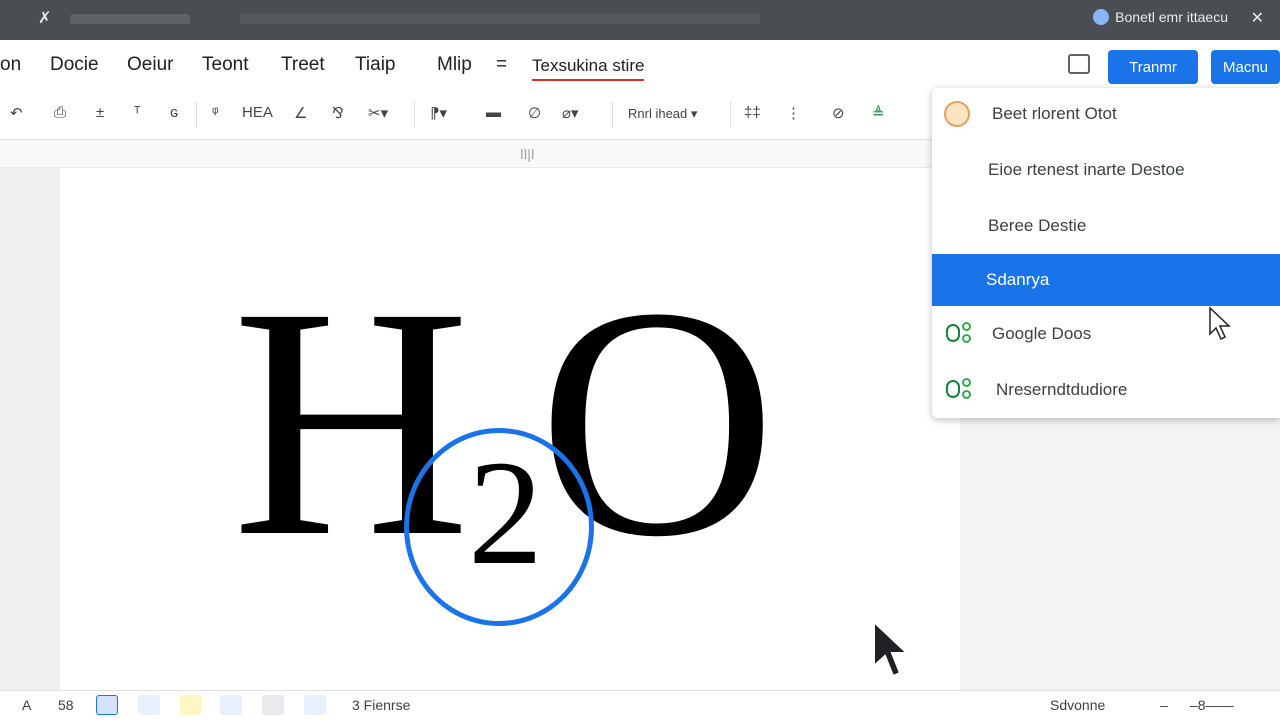  What do you see at coordinates (838, 113) in the screenshot?
I see `hide-icon: ⊘` at bounding box center [838, 113].